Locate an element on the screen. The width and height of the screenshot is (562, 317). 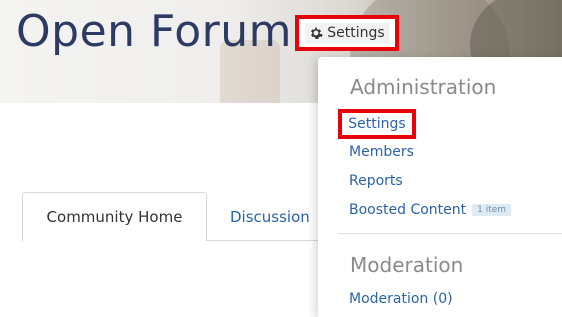
administration-heading: Administration is located at coordinates (423, 87).